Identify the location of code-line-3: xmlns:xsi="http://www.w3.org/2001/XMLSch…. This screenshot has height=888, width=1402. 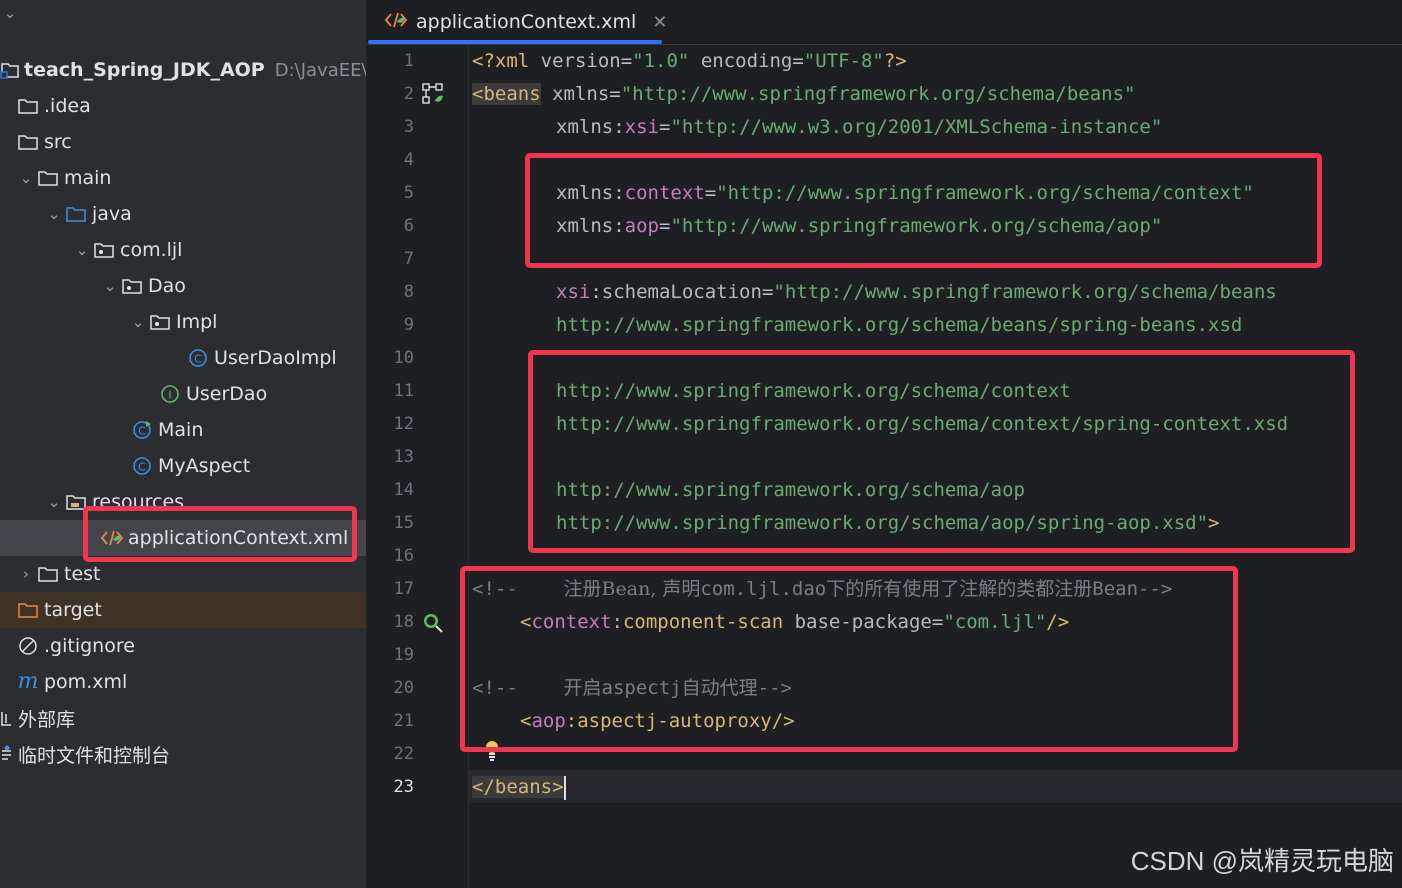
(979, 127).